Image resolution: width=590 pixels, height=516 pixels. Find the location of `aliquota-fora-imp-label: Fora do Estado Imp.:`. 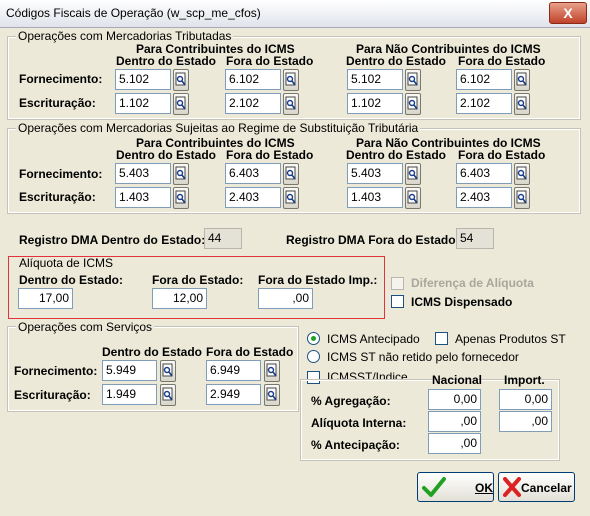

aliquota-fora-imp-label: Fora do Estado Imp.: is located at coordinates (318, 280).